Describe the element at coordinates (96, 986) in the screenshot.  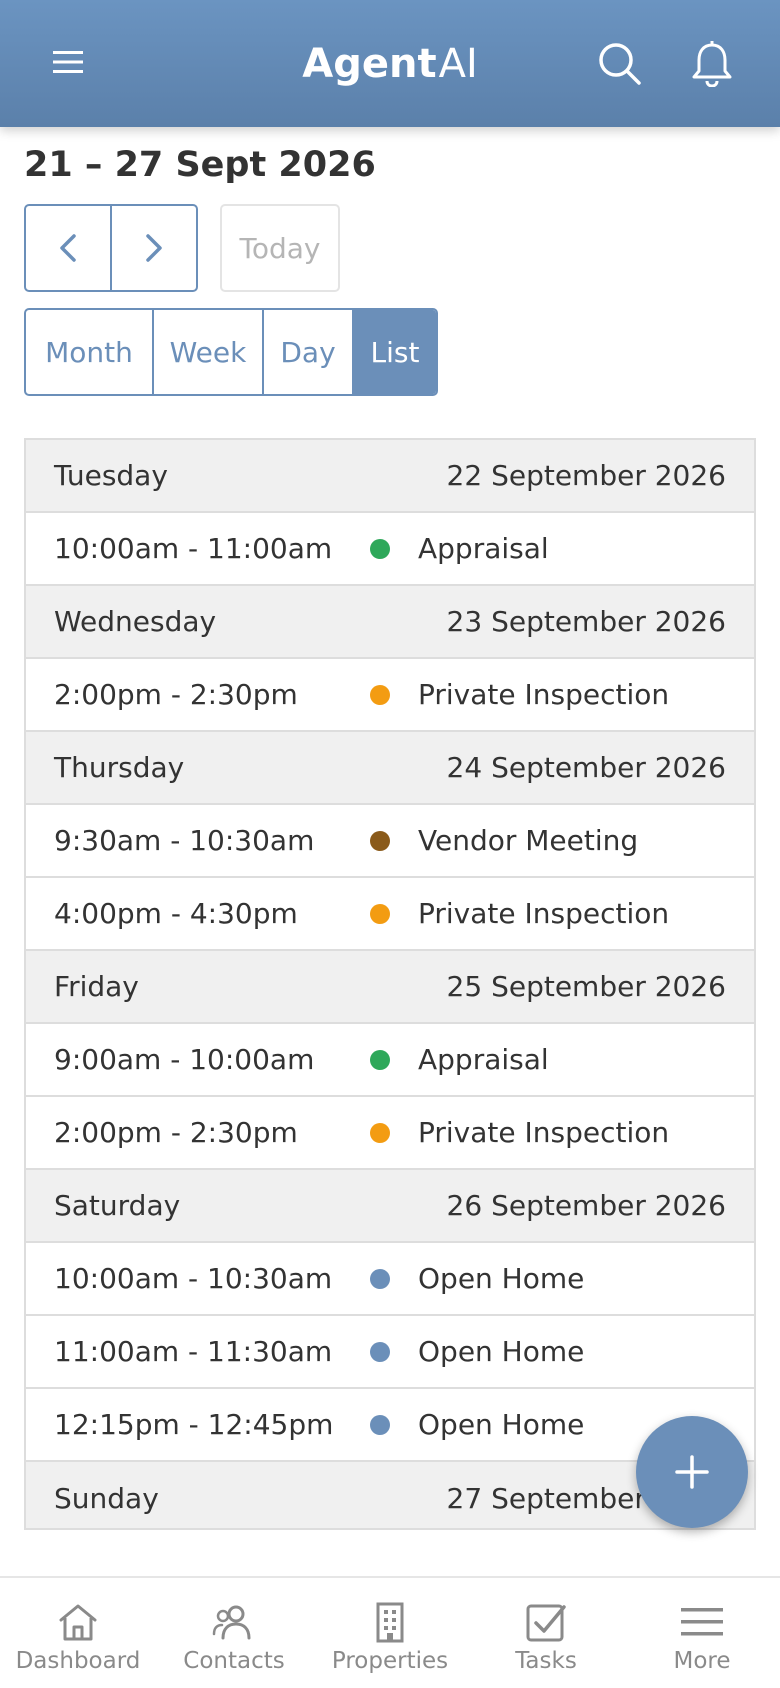
I see `day-name: Friday` at that location.